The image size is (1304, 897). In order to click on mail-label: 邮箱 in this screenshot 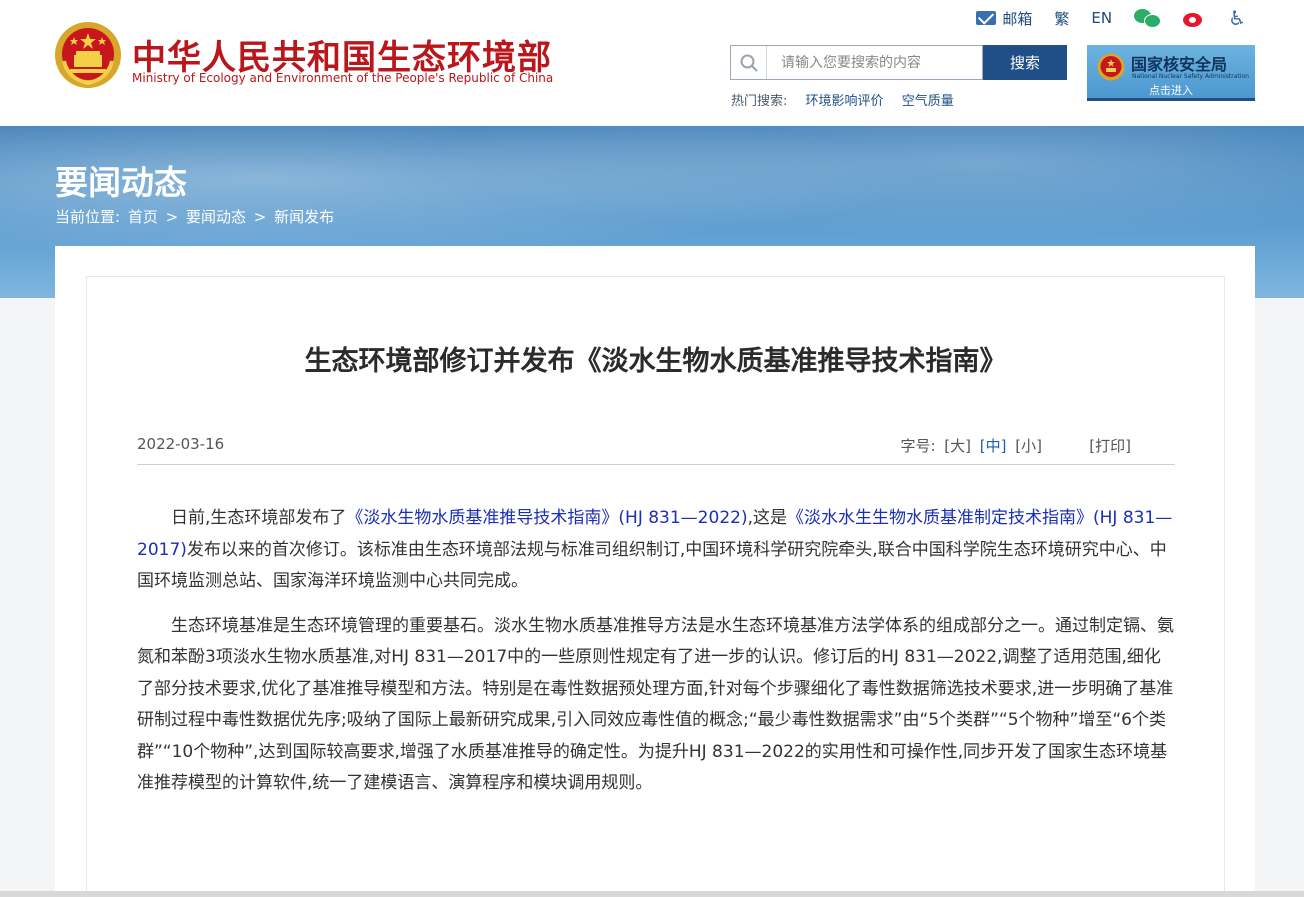, I will do `click(1017, 18)`.